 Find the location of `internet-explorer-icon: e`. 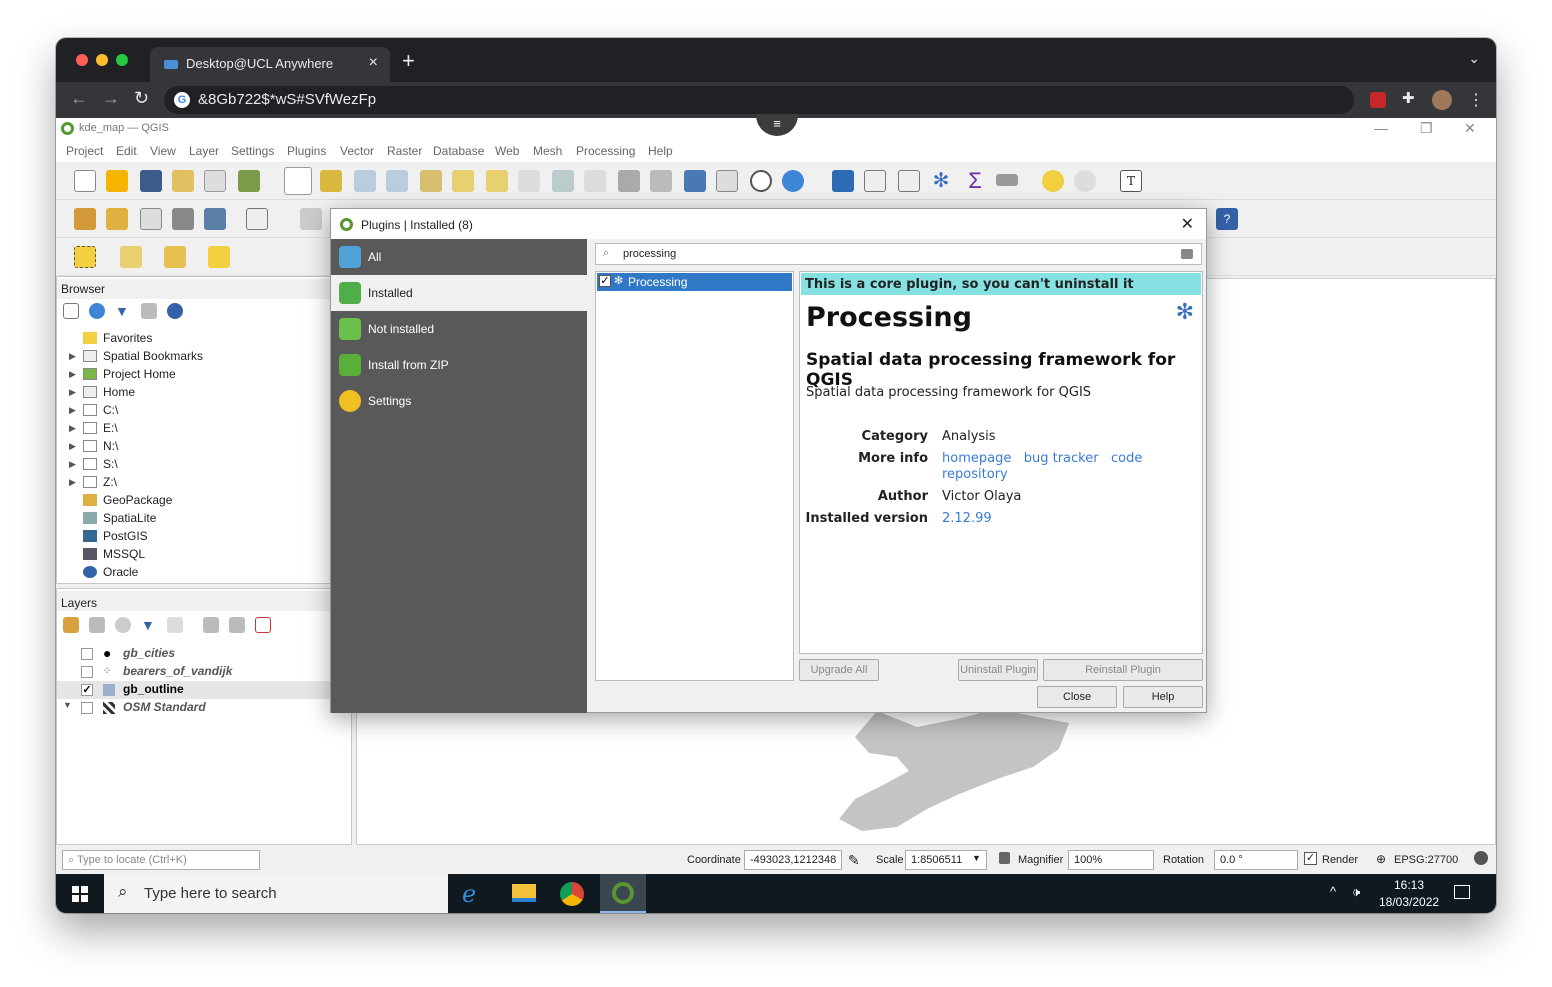

internet-explorer-icon: e is located at coordinates (469, 894).